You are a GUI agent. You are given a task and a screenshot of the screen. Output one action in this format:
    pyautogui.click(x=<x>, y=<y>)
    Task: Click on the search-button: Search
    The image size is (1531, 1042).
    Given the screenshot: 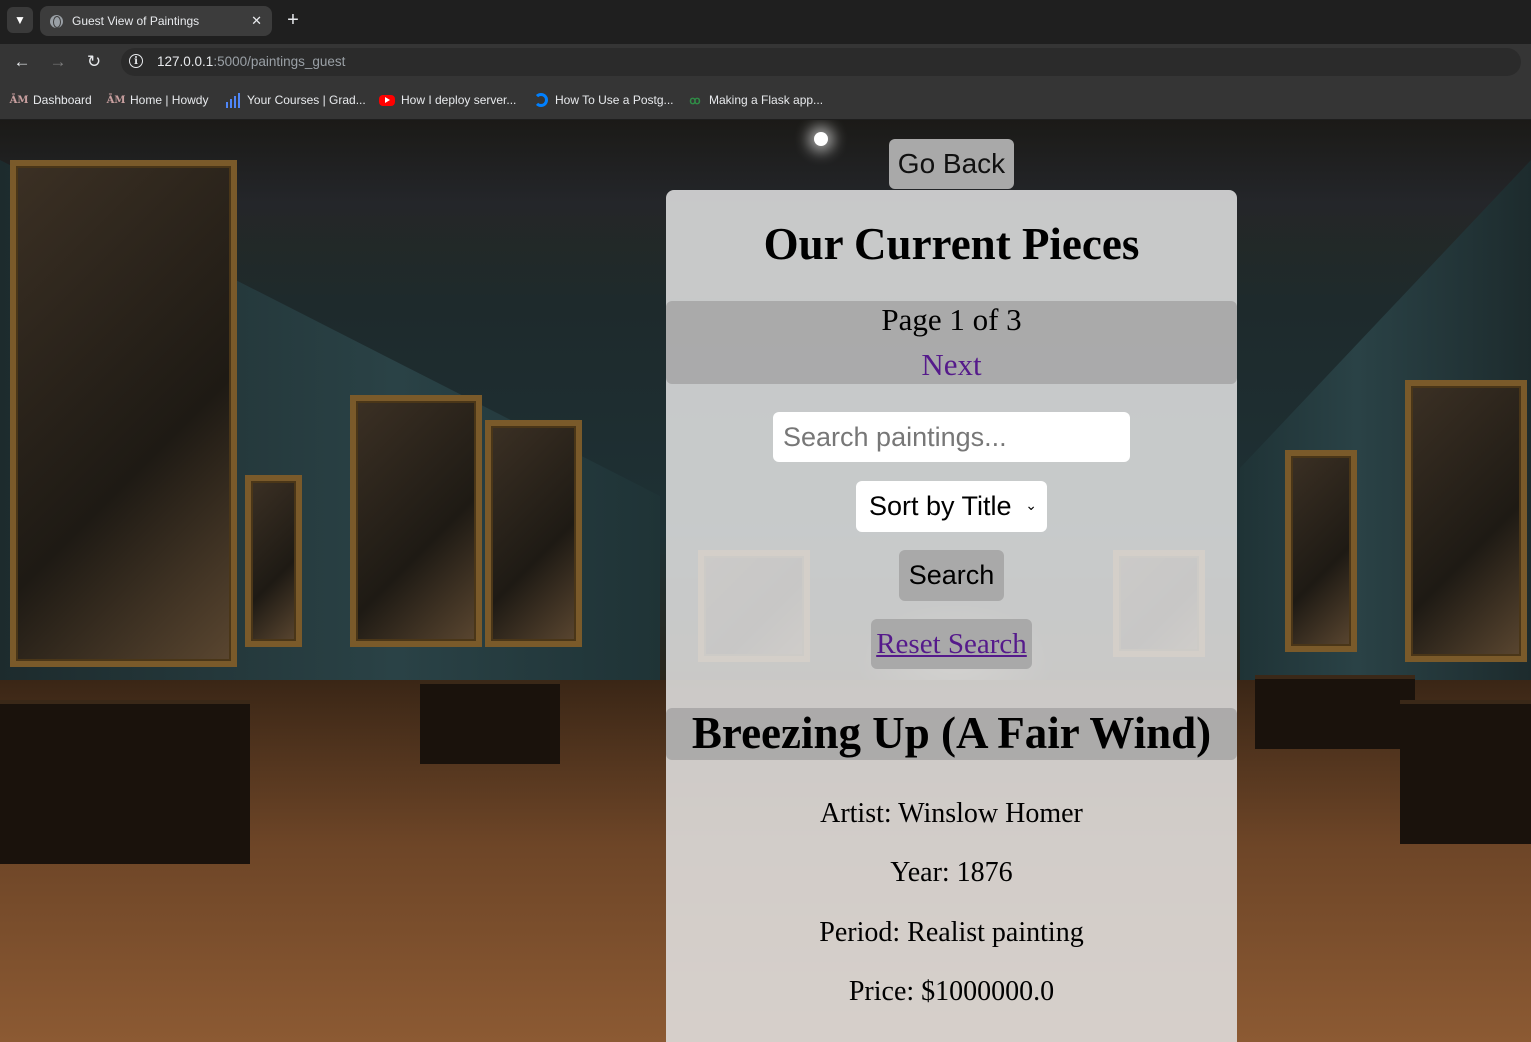 What is the action you would take?
    pyautogui.click(x=951, y=575)
    